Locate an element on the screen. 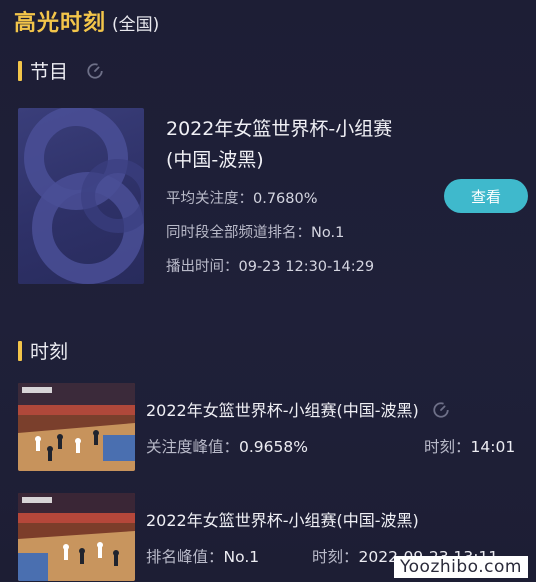 This screenshot has width=536, height=582. program-thumbnail is located at coordinates (81, 196).